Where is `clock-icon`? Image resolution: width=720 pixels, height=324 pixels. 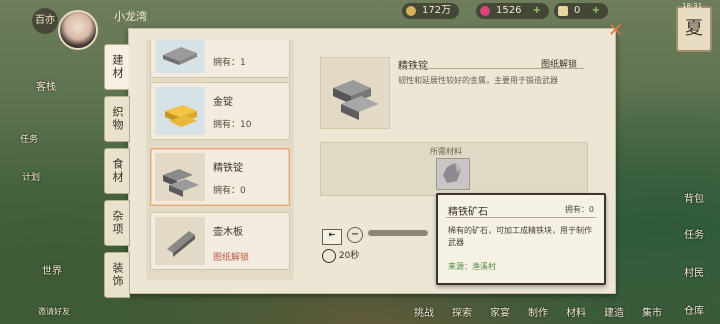
clock-icon is located at coordinates (329, 255).